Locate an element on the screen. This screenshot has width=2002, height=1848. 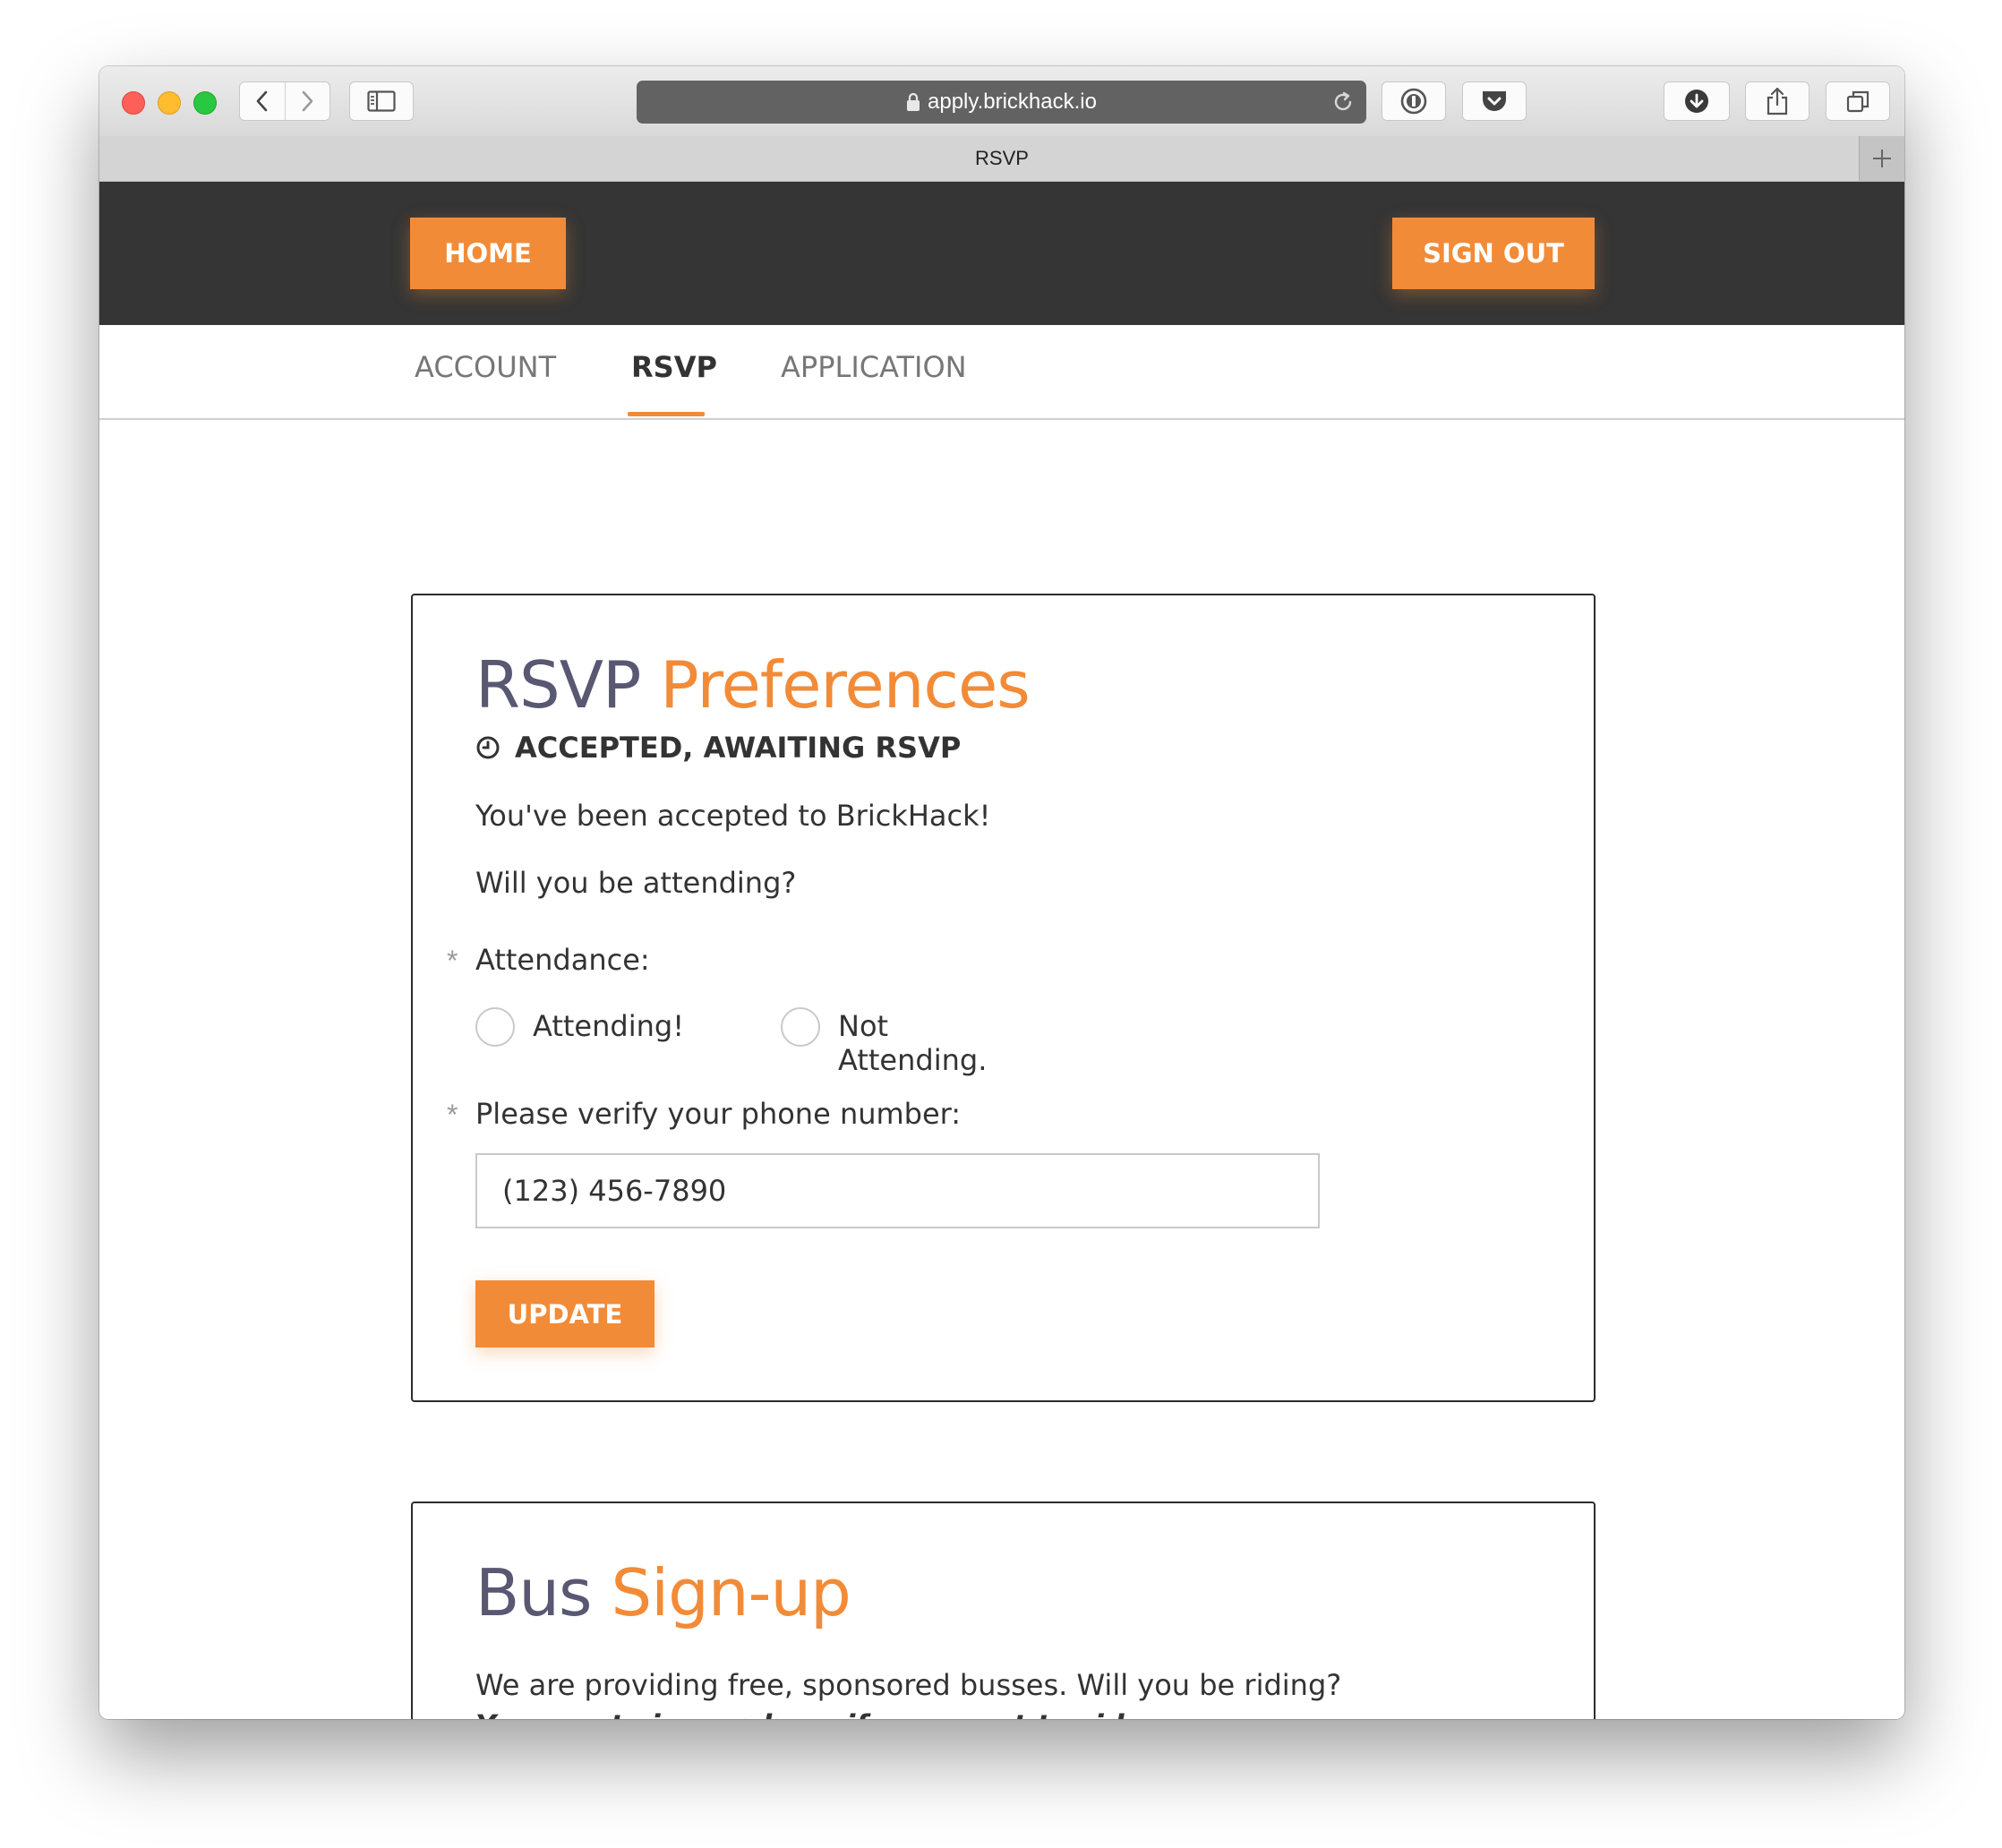
active-tab-indicator is located at coordinates (666, 414).